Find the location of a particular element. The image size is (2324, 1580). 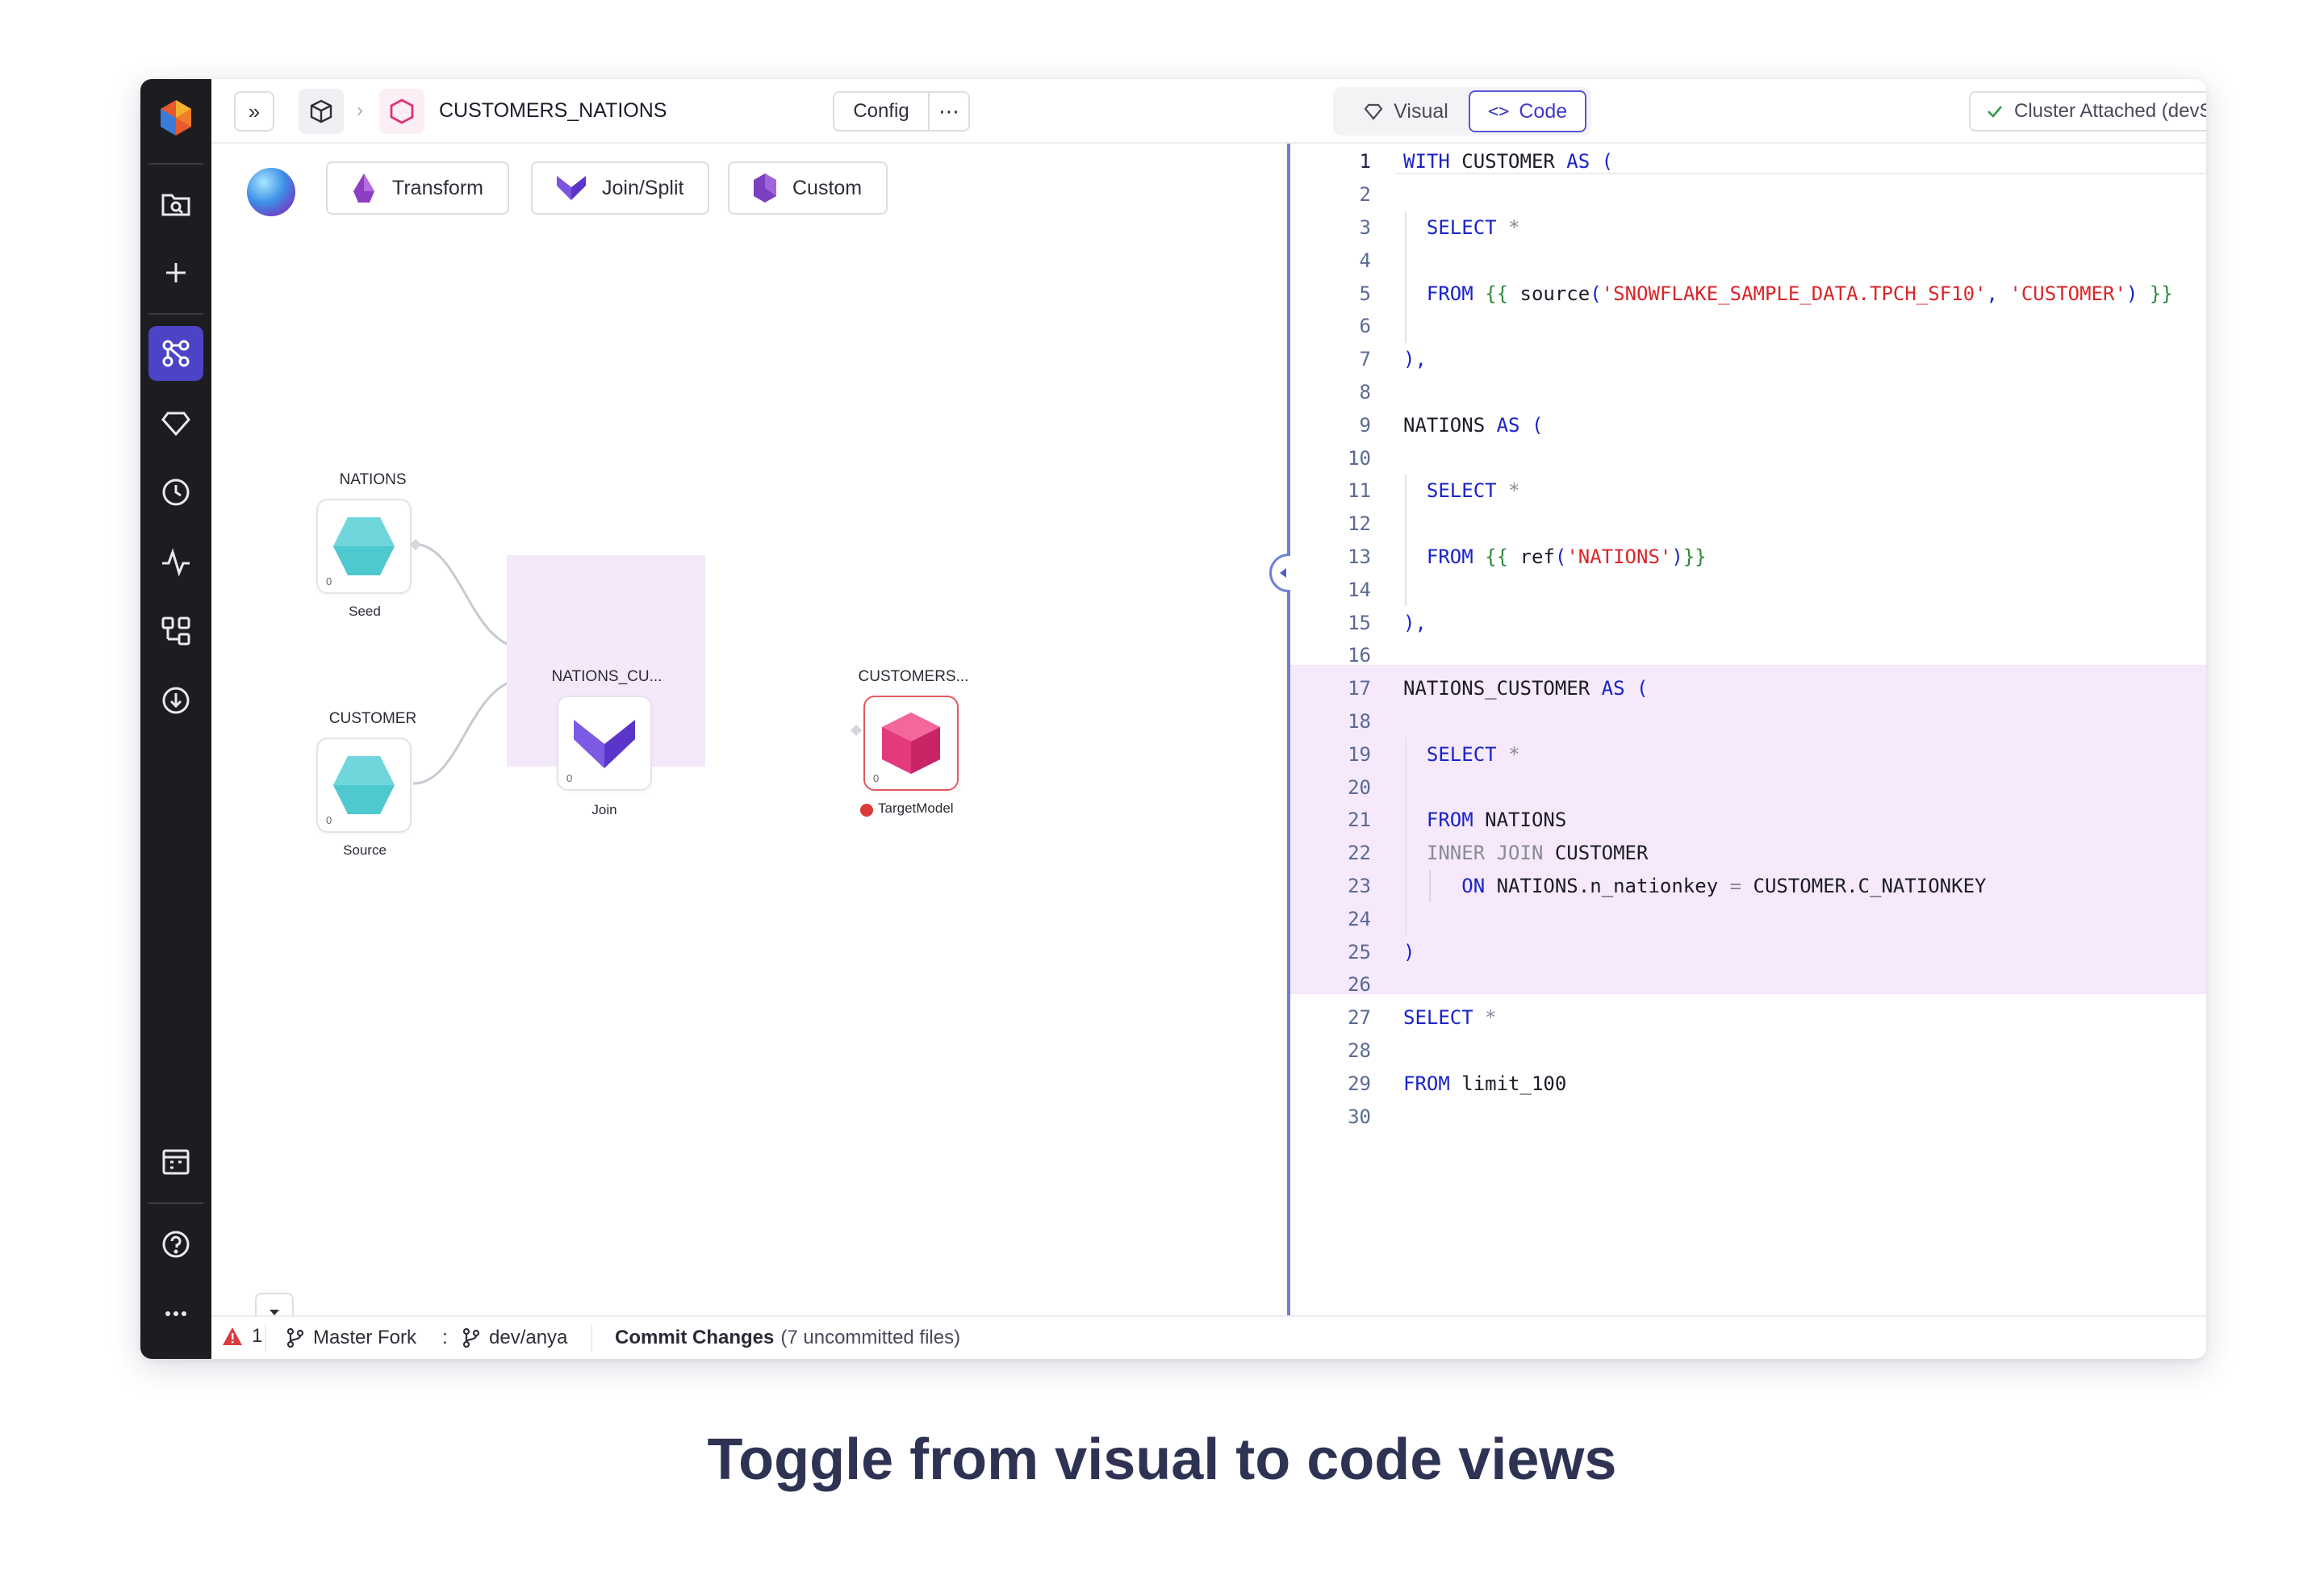

error-dot-icon is located at coordinates (866, 810).